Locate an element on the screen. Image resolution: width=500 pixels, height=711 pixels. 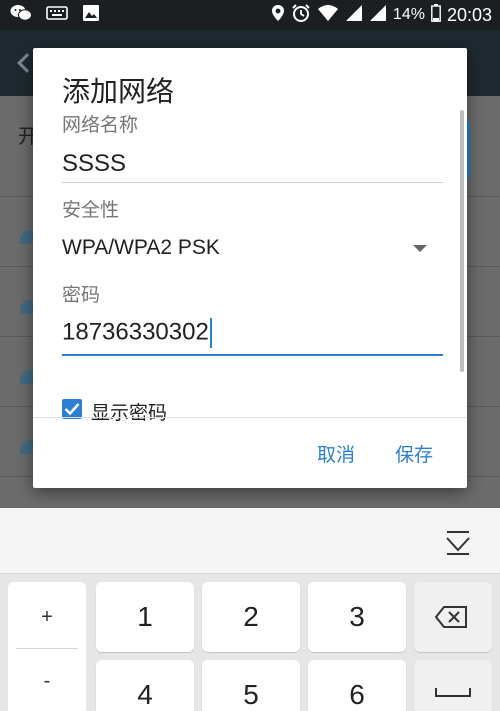
minus-key: - is located at coordinates (47, 681).